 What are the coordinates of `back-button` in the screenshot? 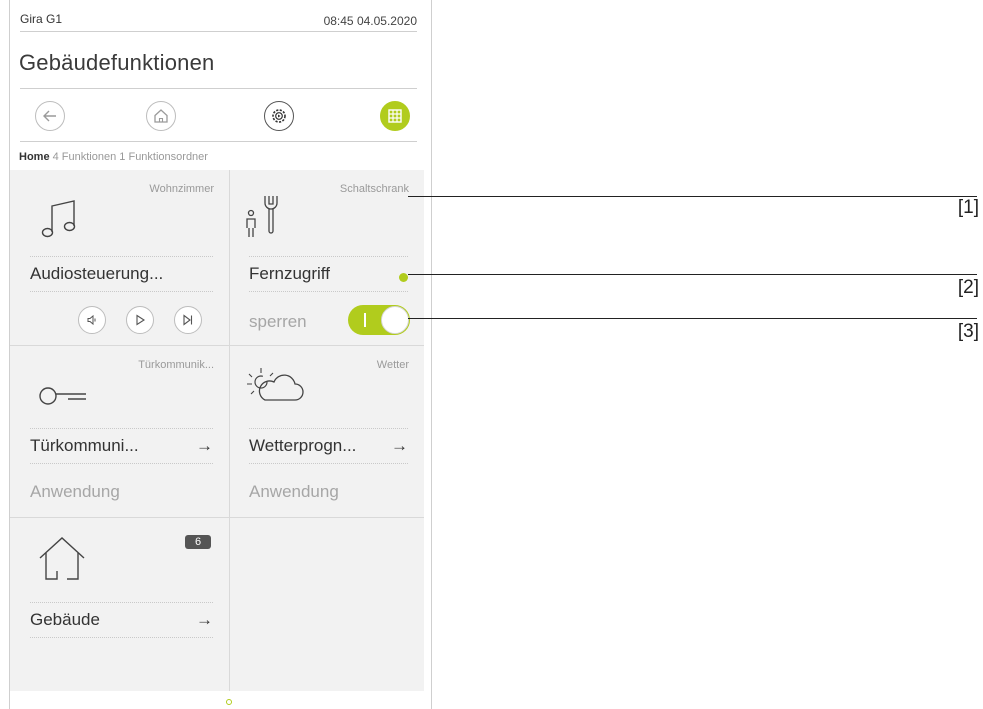 It's located at (50, 116).